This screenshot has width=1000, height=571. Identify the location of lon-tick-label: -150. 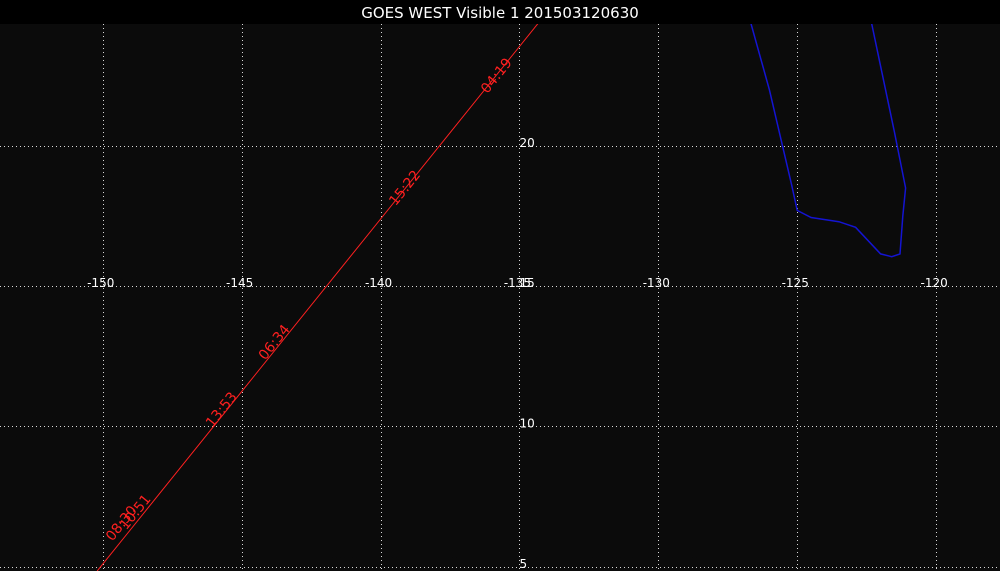
(100, 283).